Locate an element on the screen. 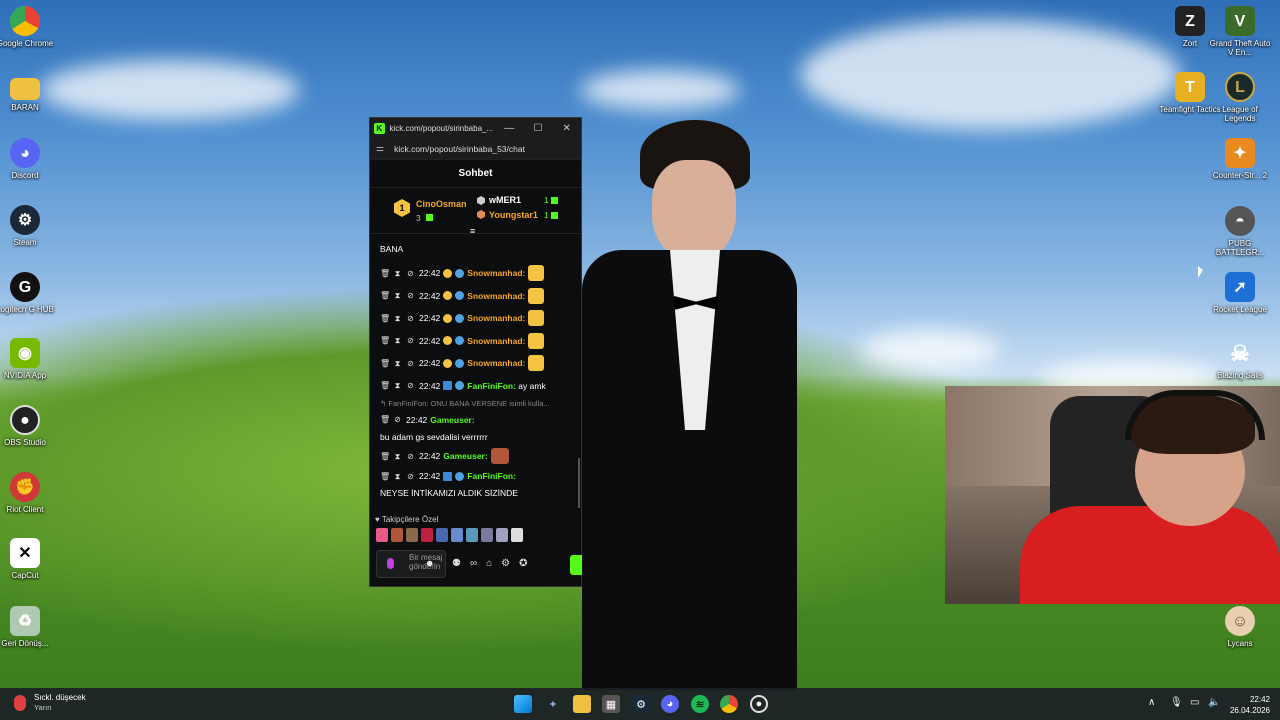  leader-first-name: CinoOsman is located at coordinates (441, 204).